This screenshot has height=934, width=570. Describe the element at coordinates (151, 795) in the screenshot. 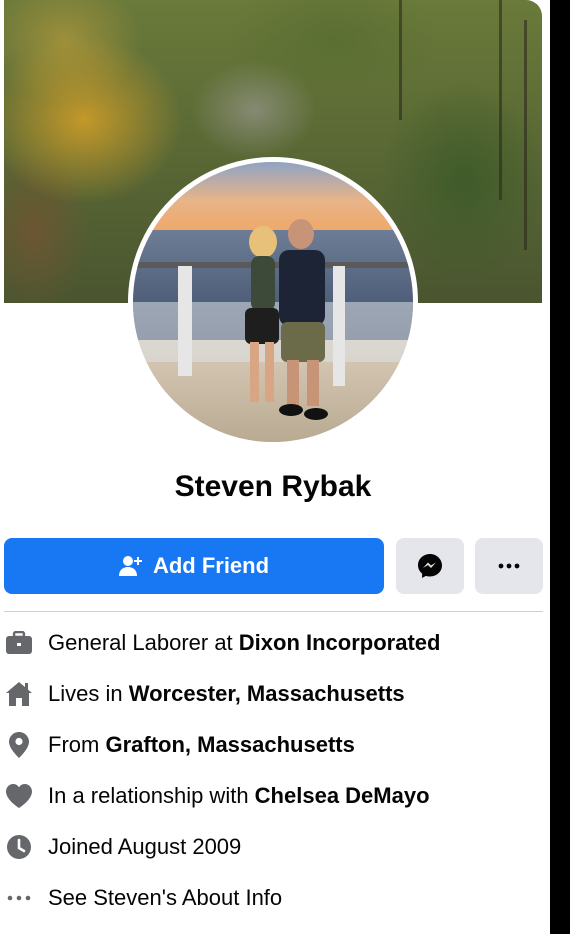

I see `info-prefix: In a relationship with` at that location.